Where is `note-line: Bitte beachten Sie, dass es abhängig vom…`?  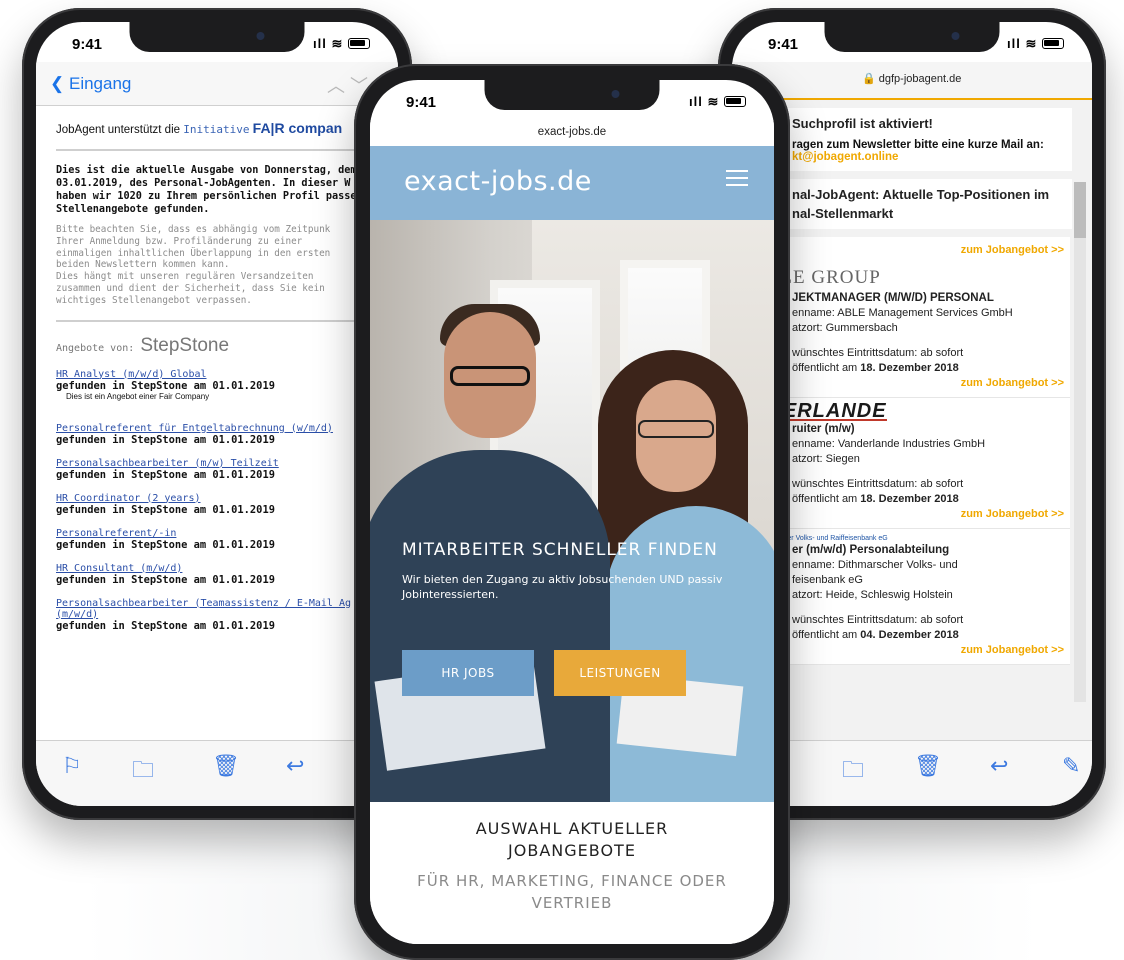 note-line: Bitte beachten Sie, dass es abhängig vom… is located at coordinates (193, 229).